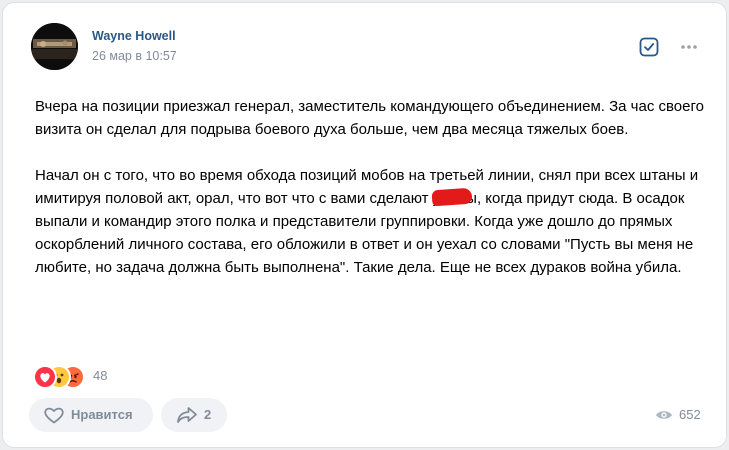 The height and width of the screenshot is (450, 729). I want to click on check-icon, so click(649, 47).